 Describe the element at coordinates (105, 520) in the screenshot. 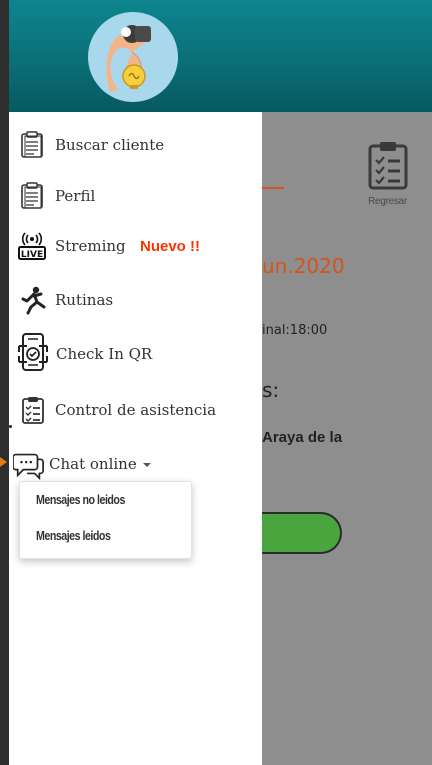

I see `chat-dropdown: Mensajes no leidos Mensajes leidos` at that location.